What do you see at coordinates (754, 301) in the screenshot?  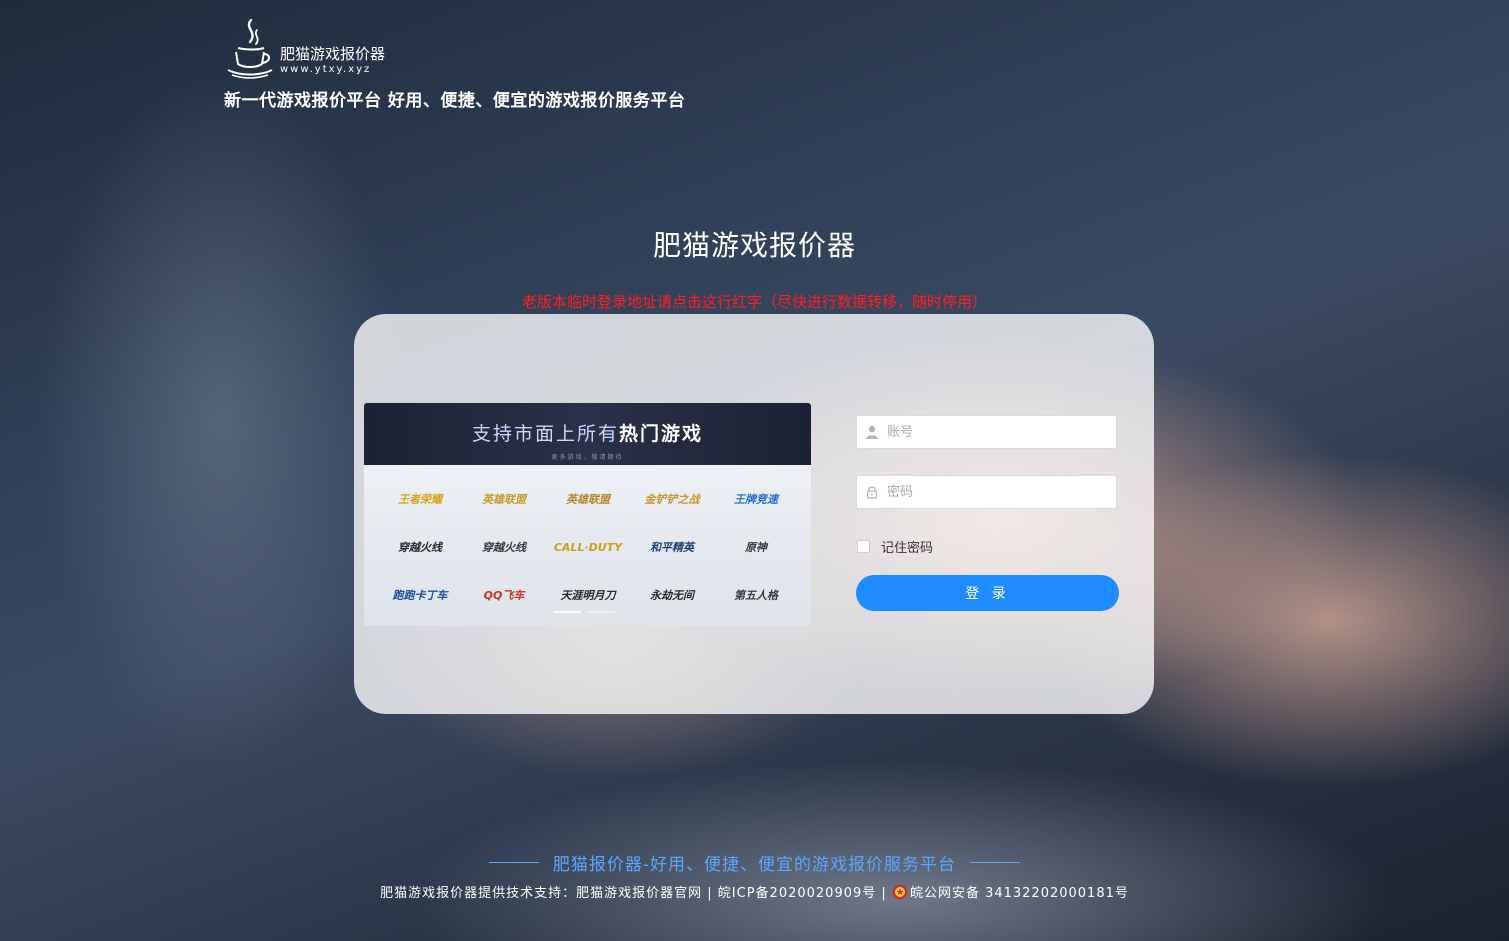 I see `old-version-login-link: 老版本临时登录地址请点击这行红字（尽快进行数据转移，随时停用）` at bounding box center [754, 301].